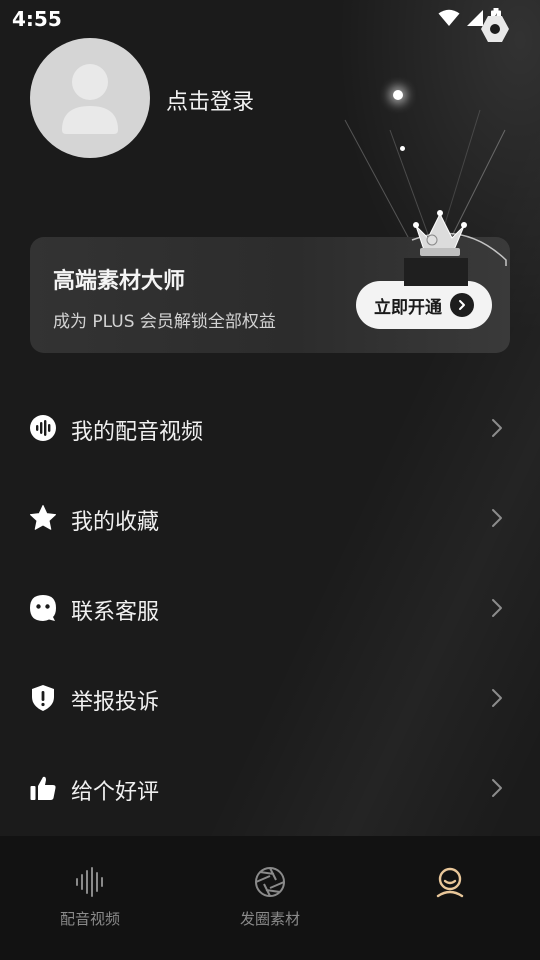 The height and width of the screenshot is (960, 540). What do you see at coordinates (408, 307) in the screenshot?
I see `open-membership-label: 立即开通` at bounding box center [408, 307].